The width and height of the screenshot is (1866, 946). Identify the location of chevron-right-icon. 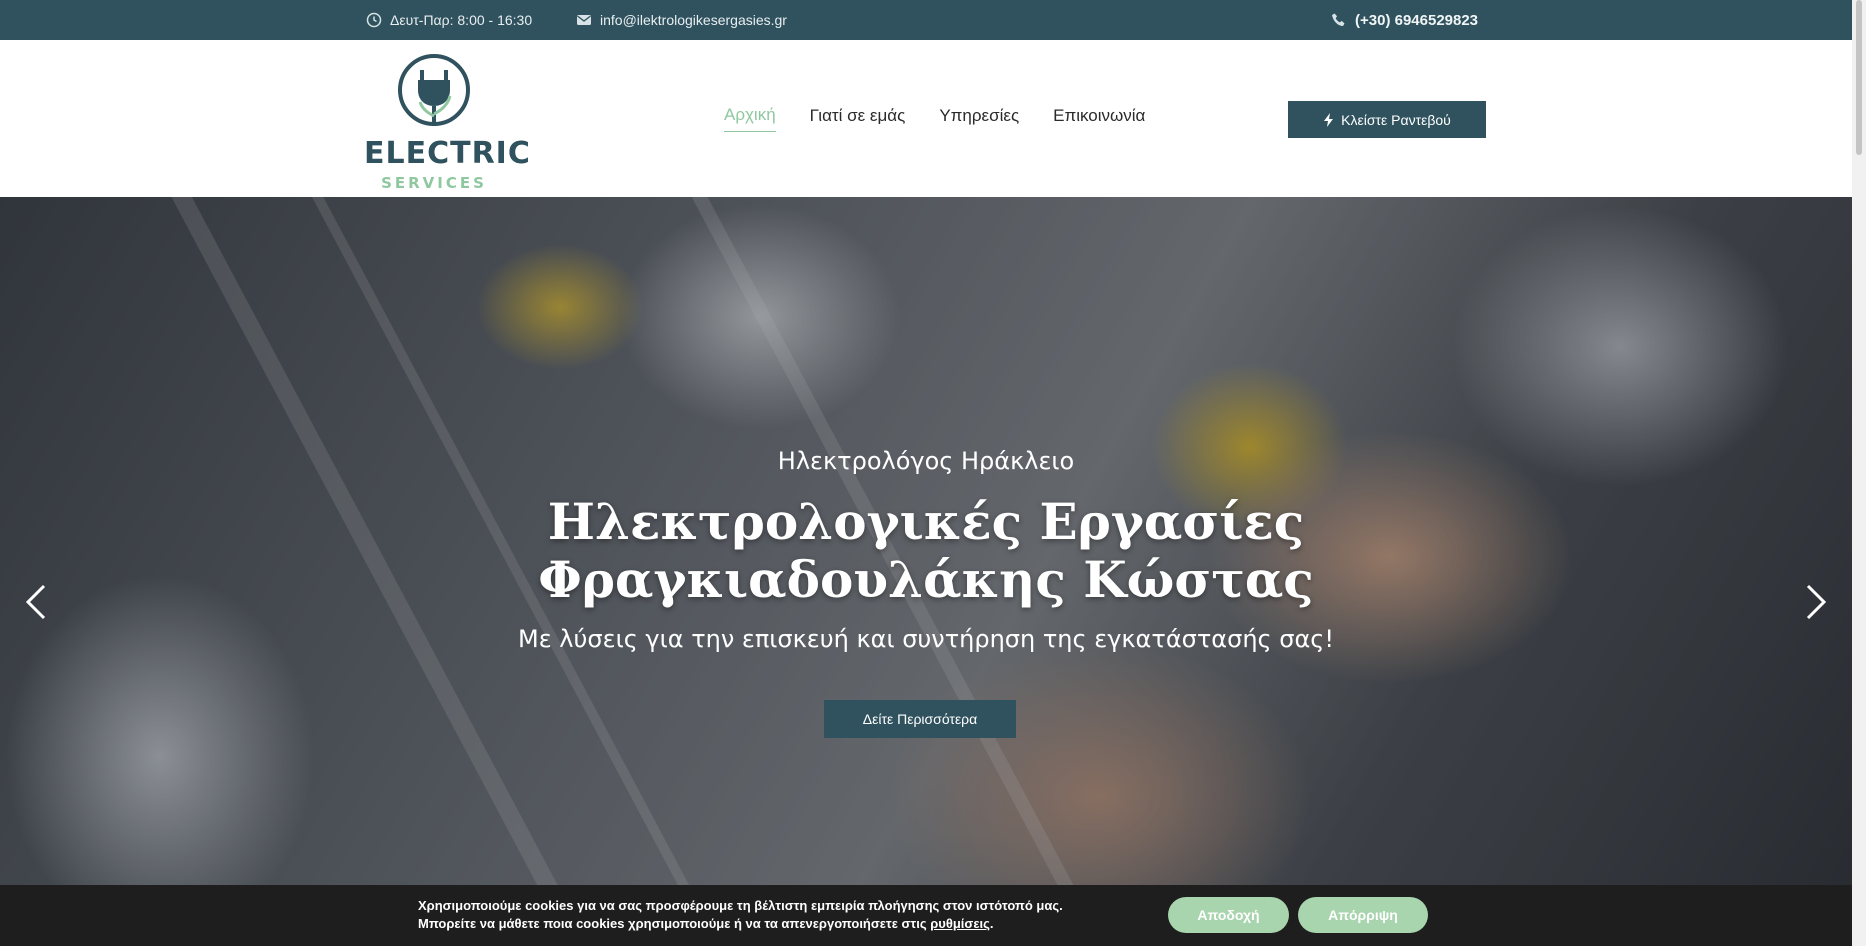
(1816, 602).